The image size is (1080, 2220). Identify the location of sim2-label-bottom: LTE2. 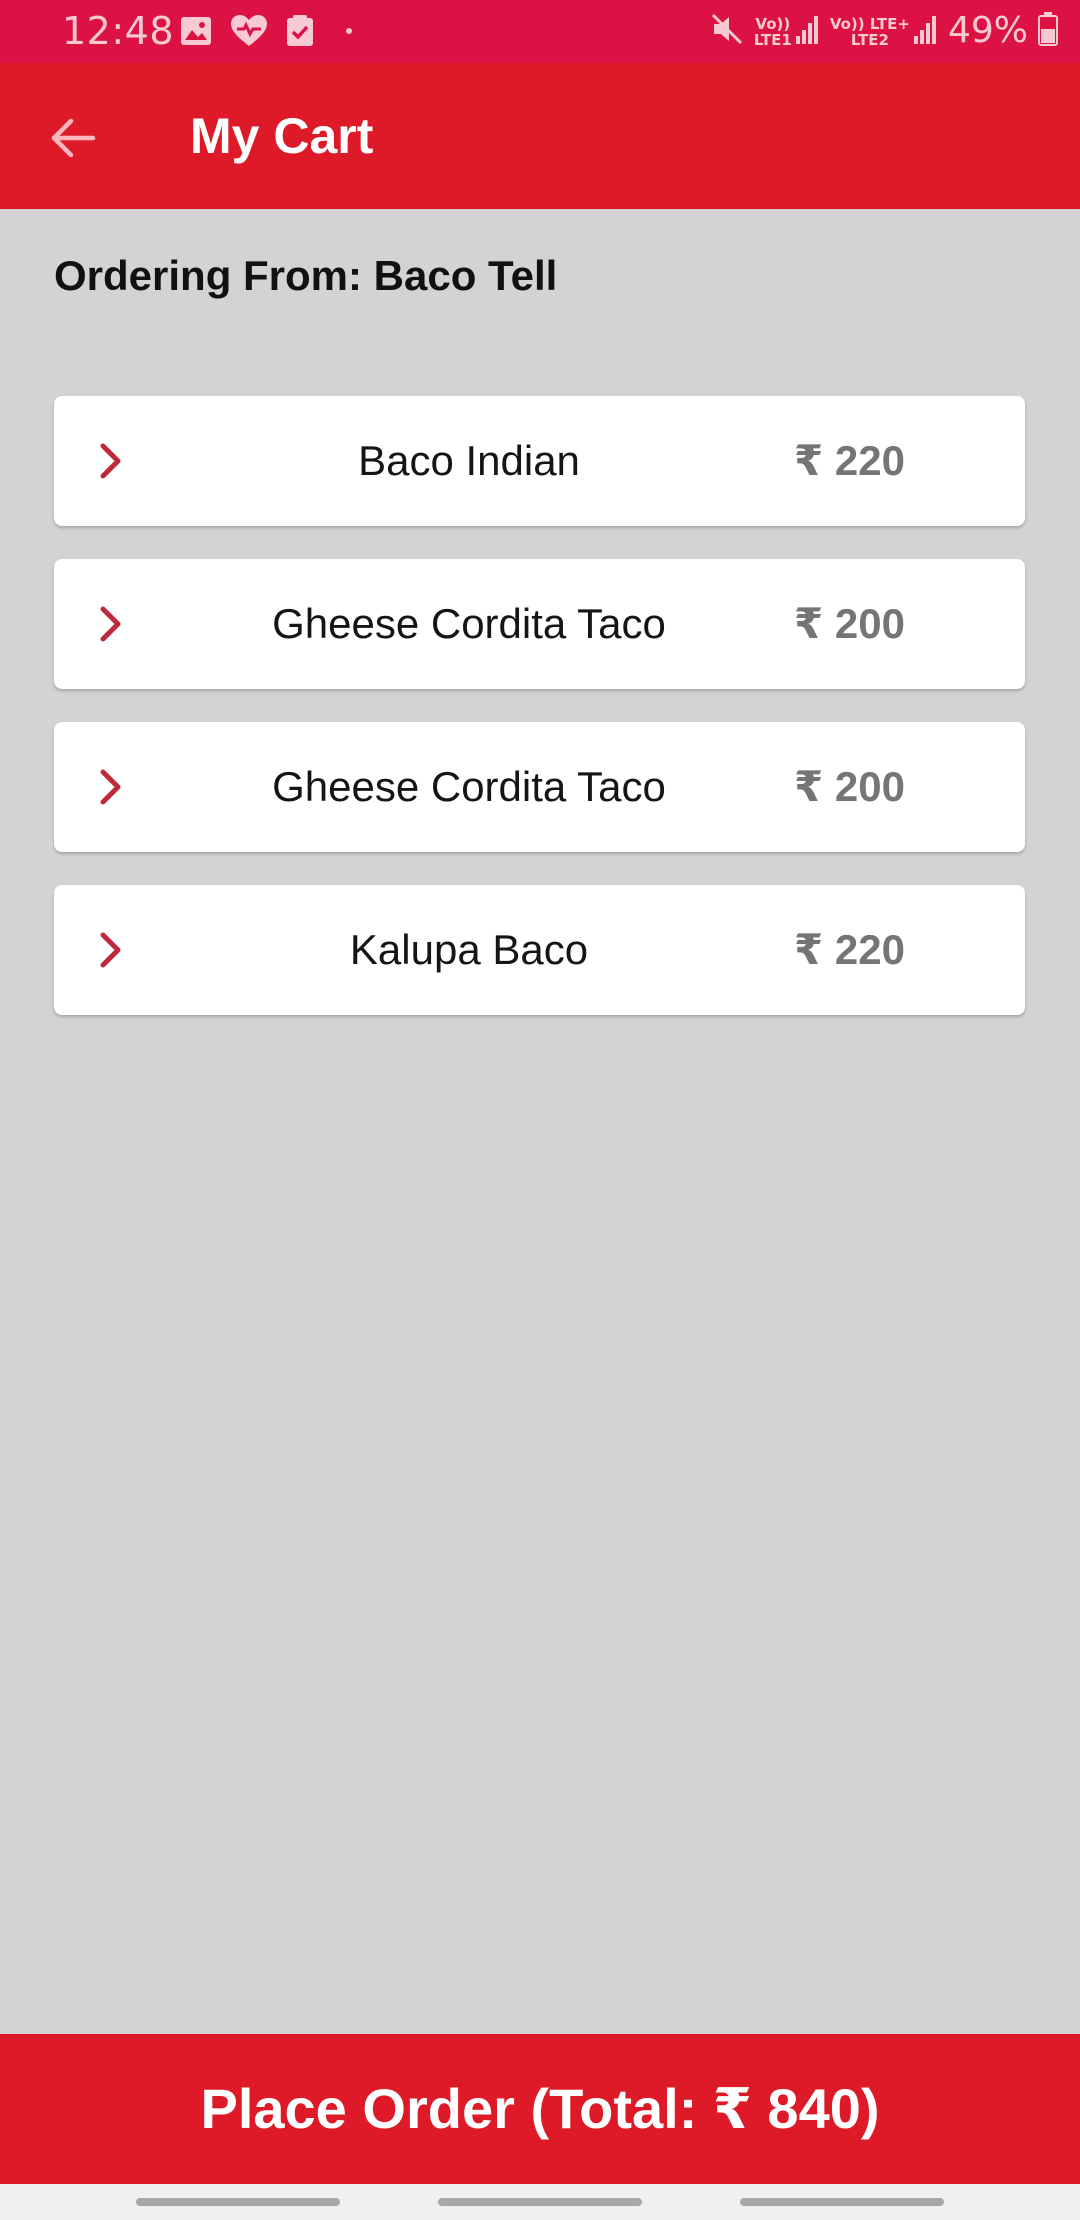
(869, 40).